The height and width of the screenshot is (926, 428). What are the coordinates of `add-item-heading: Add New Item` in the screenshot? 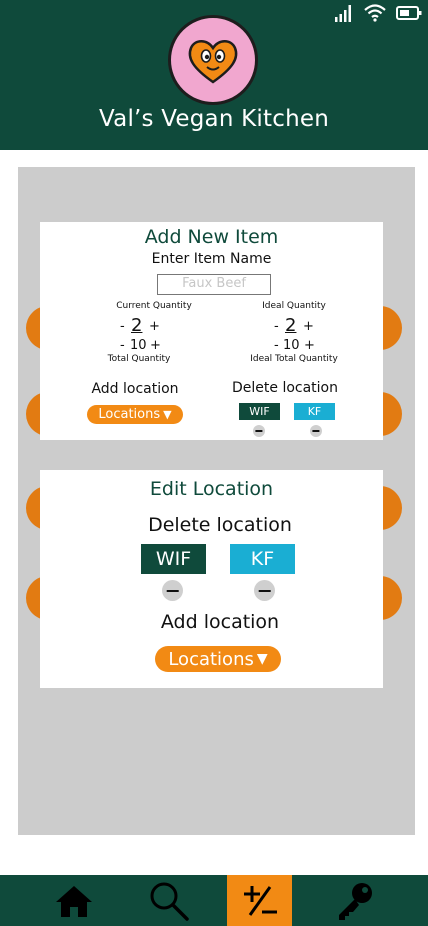 It's located at (211, 237).